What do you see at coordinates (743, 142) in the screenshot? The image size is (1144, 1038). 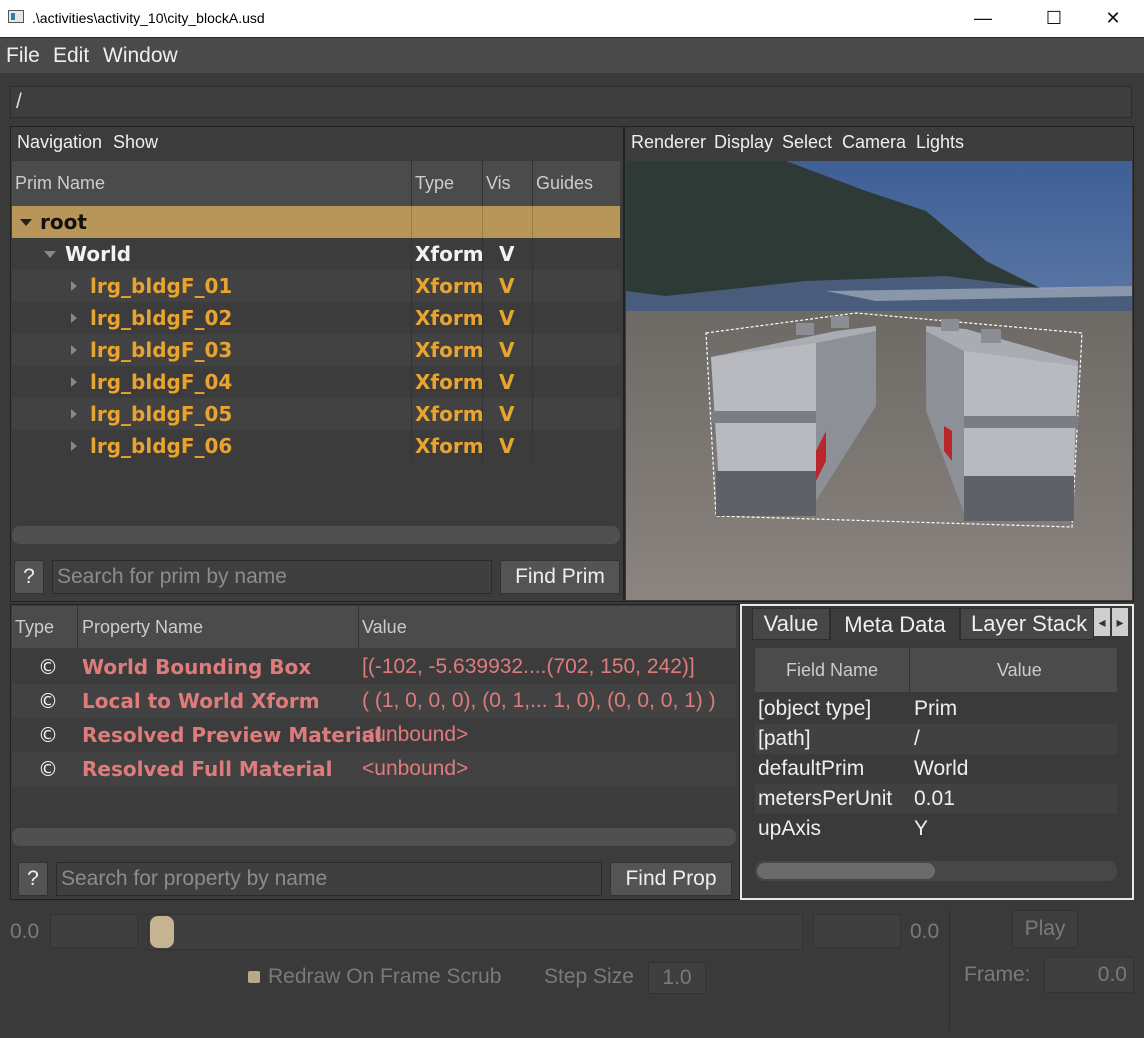 I see `menu-display: Display` at bounding box center [743, 142].